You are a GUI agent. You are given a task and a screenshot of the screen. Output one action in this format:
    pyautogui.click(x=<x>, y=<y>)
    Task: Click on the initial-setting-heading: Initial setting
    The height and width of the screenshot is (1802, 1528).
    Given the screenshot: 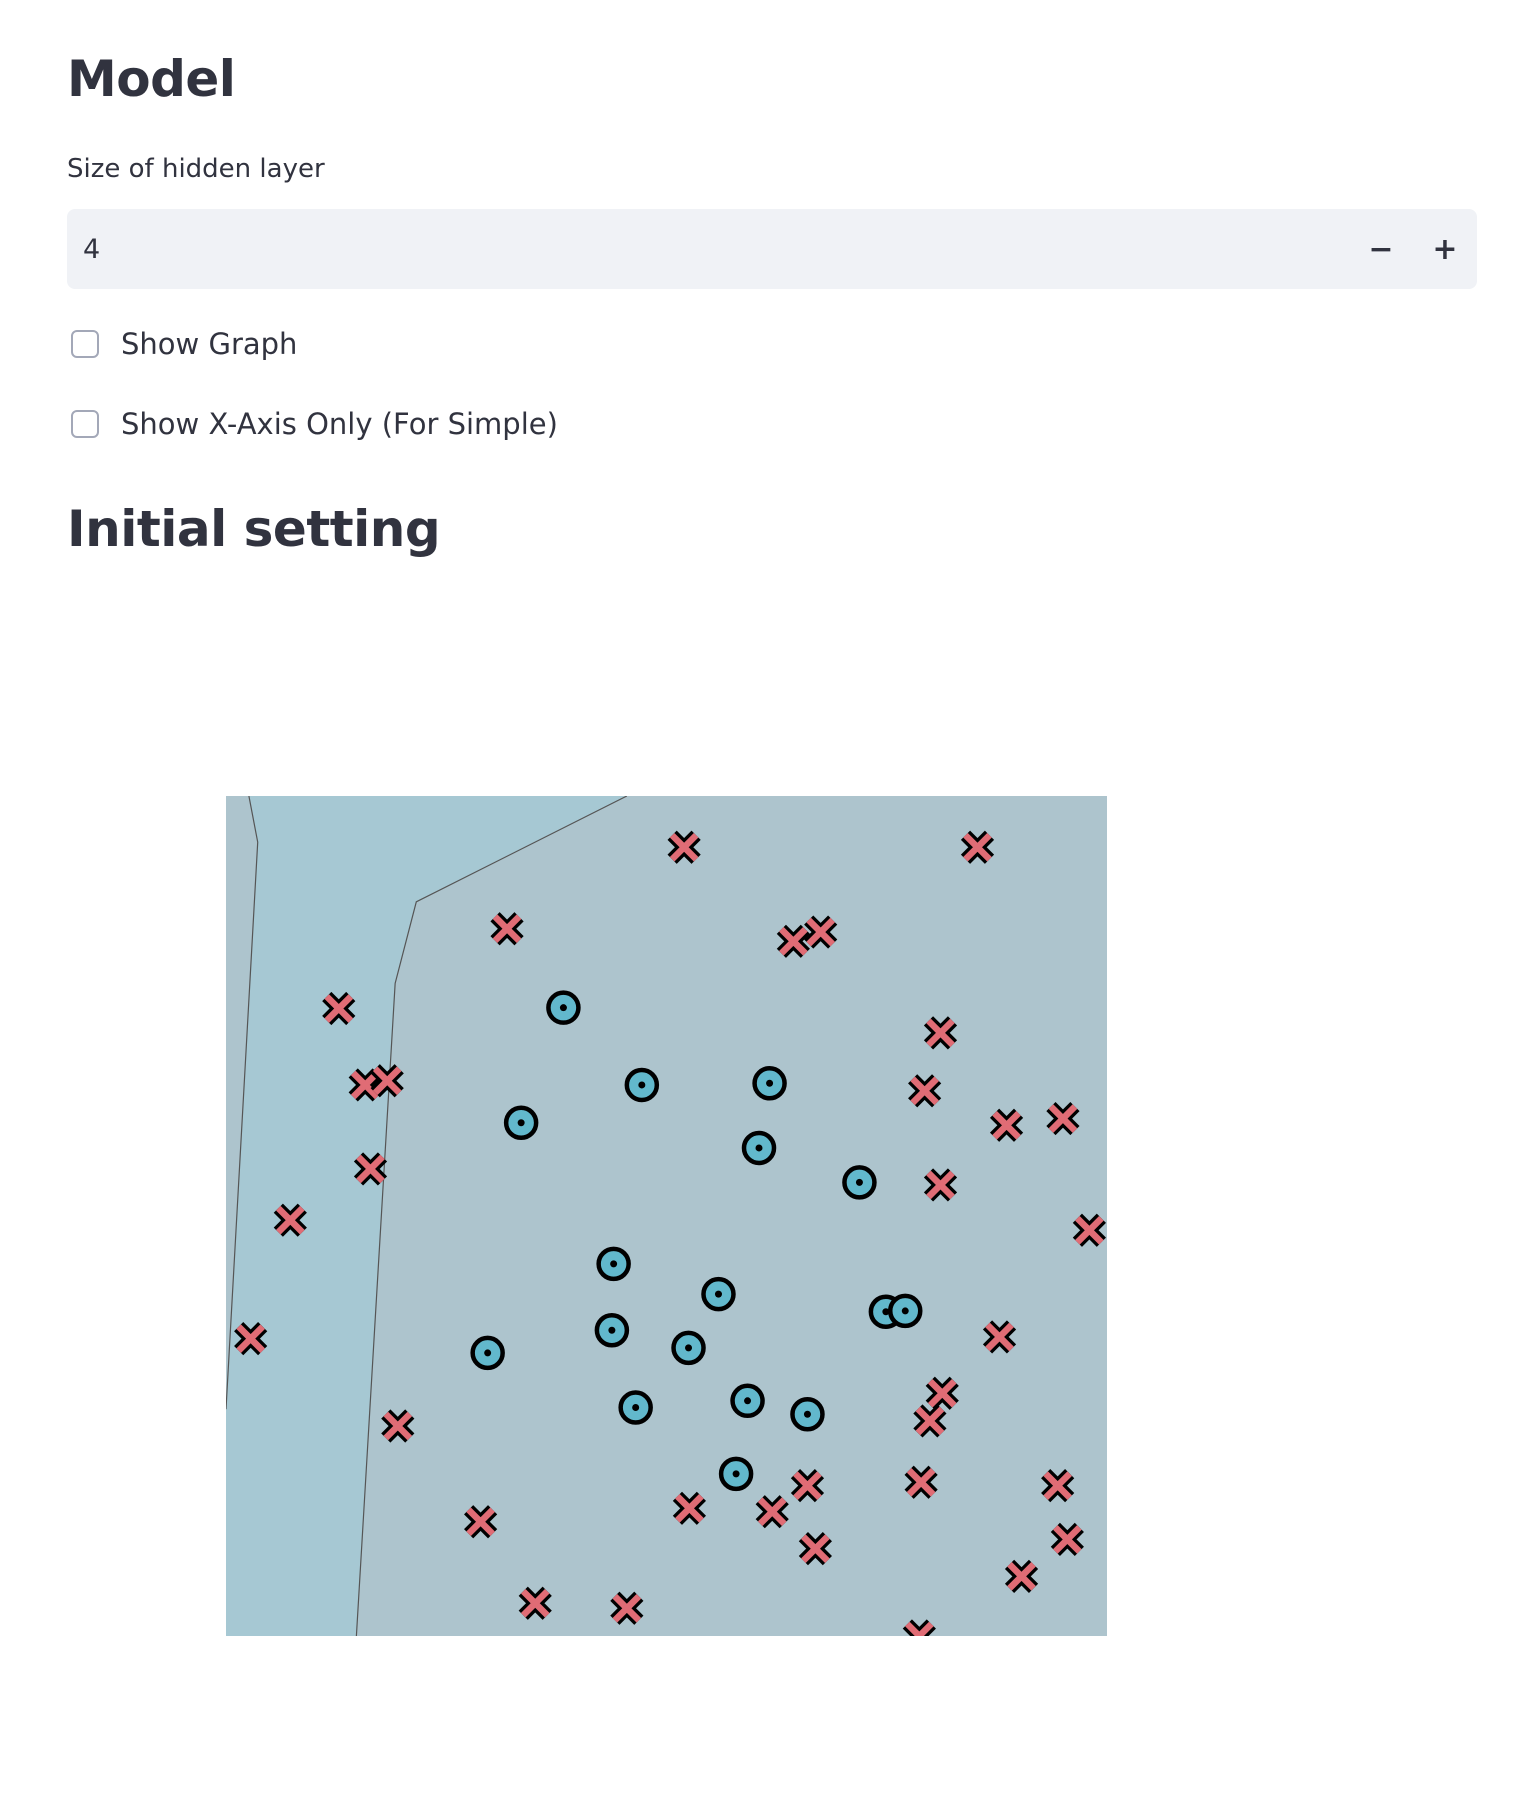 What is the action you would take?
    pyautogui.click(x=254, y=529)
    